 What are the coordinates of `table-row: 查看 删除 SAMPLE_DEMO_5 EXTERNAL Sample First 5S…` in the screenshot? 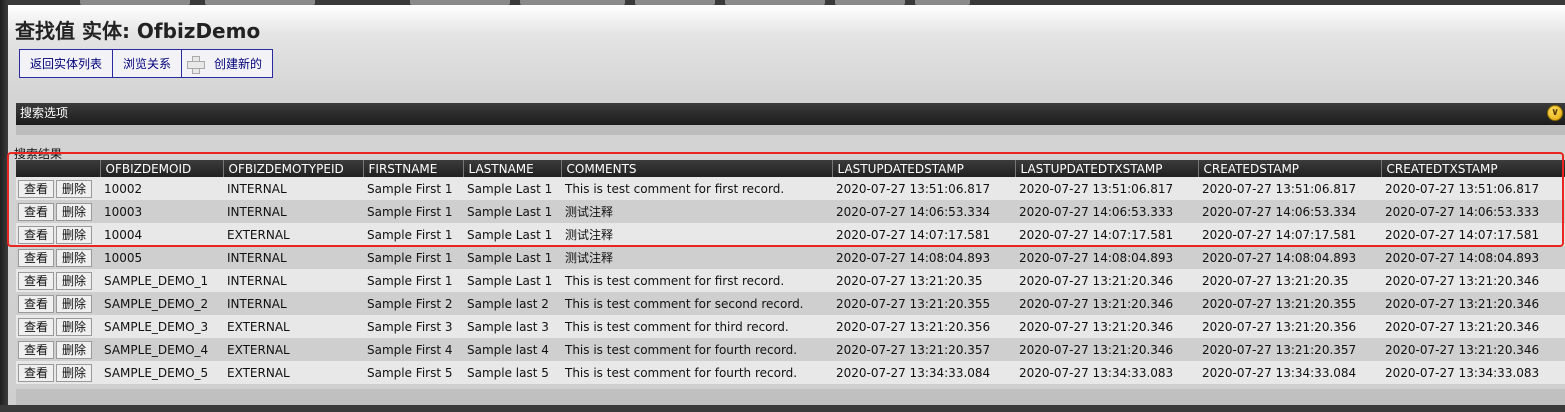 It's located at (790, 372).